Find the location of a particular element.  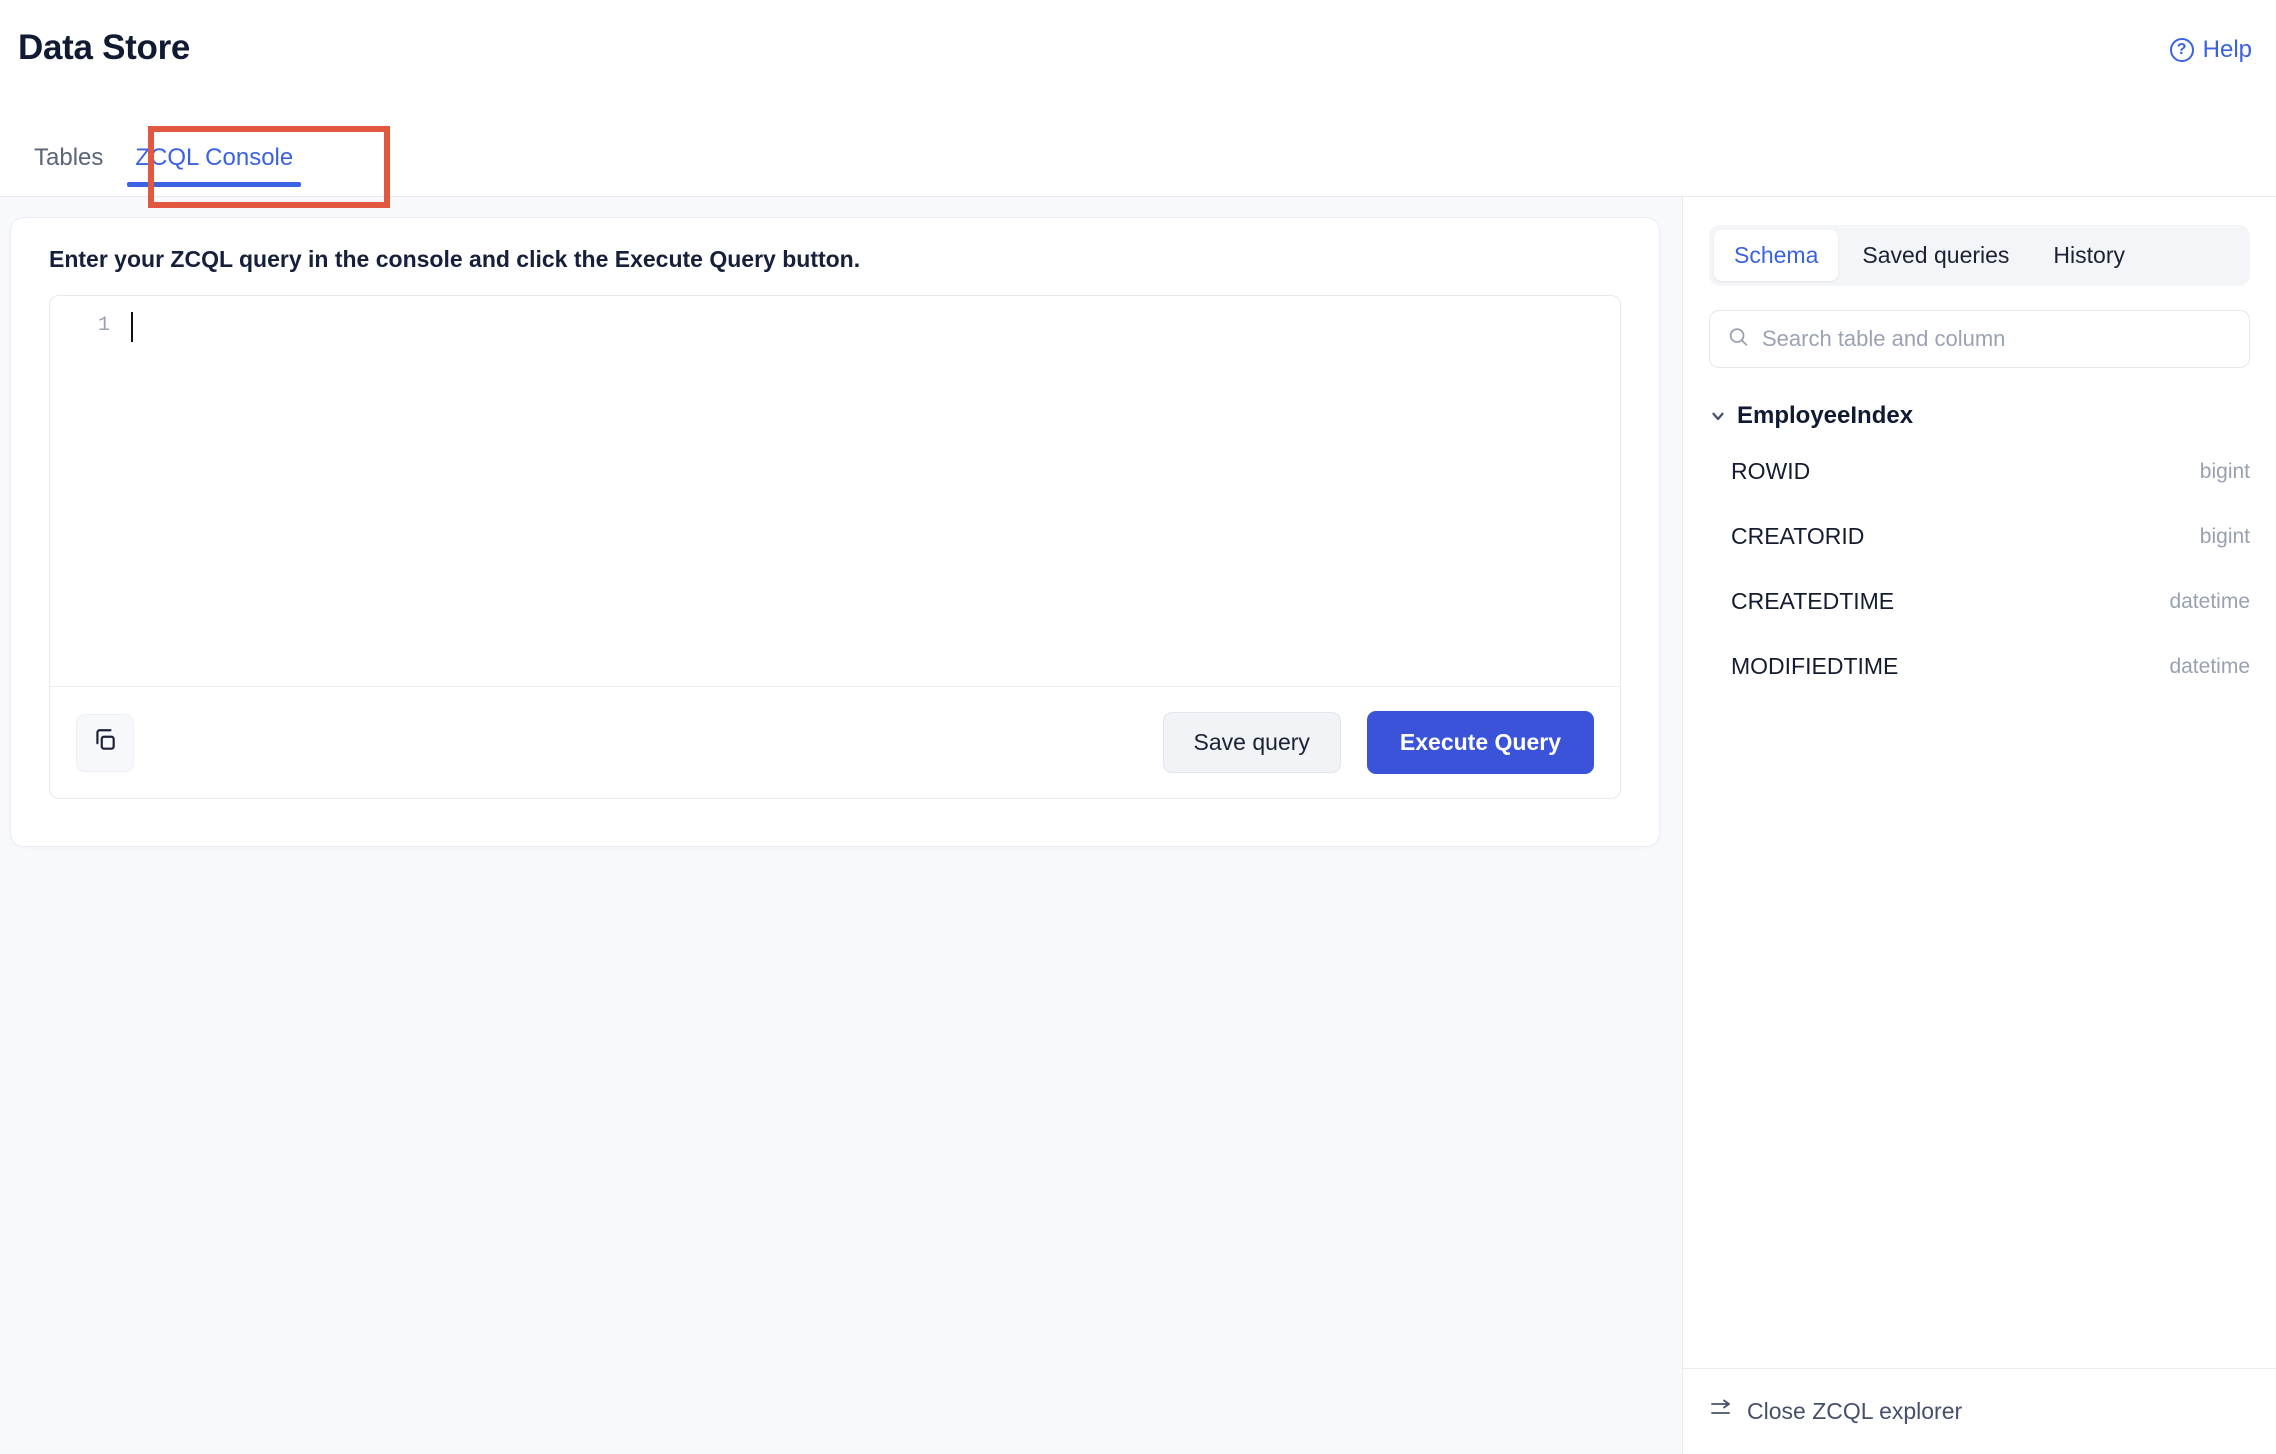

tab-zcql-console: ZCQL Console is located at coordinates (214, 170).